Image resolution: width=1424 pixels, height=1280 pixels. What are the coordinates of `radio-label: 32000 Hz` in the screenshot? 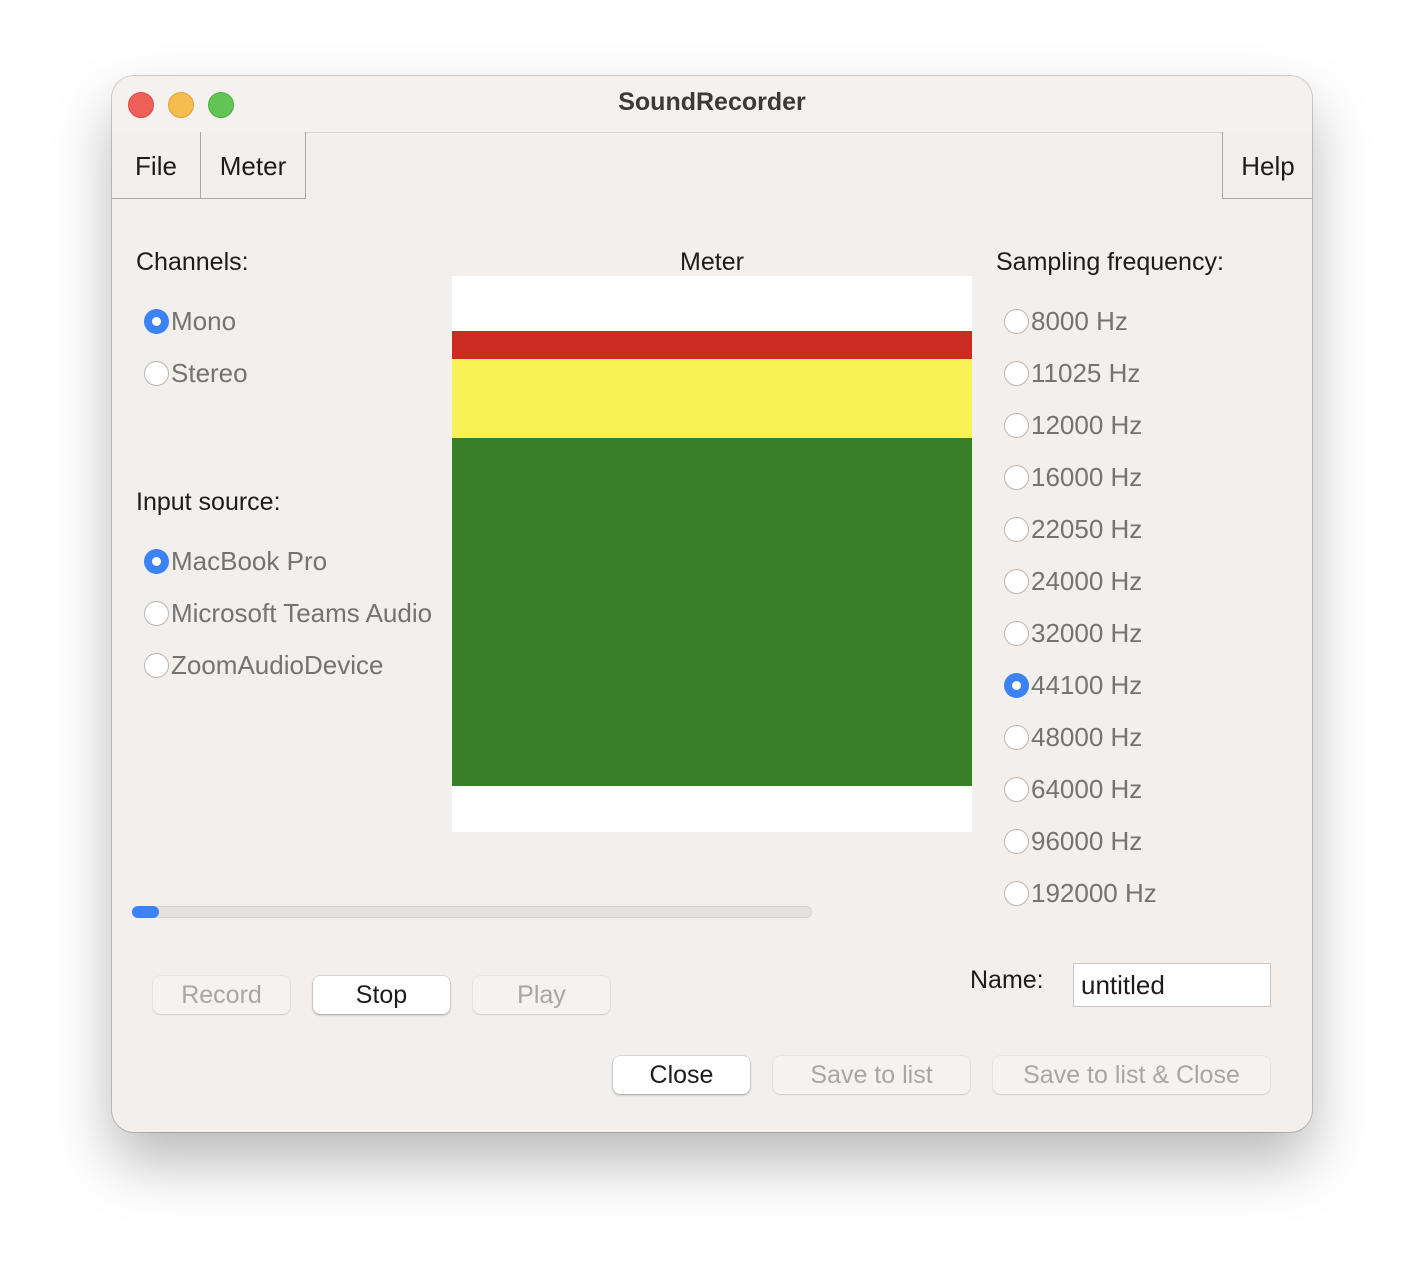 It's located at (1087, 632).